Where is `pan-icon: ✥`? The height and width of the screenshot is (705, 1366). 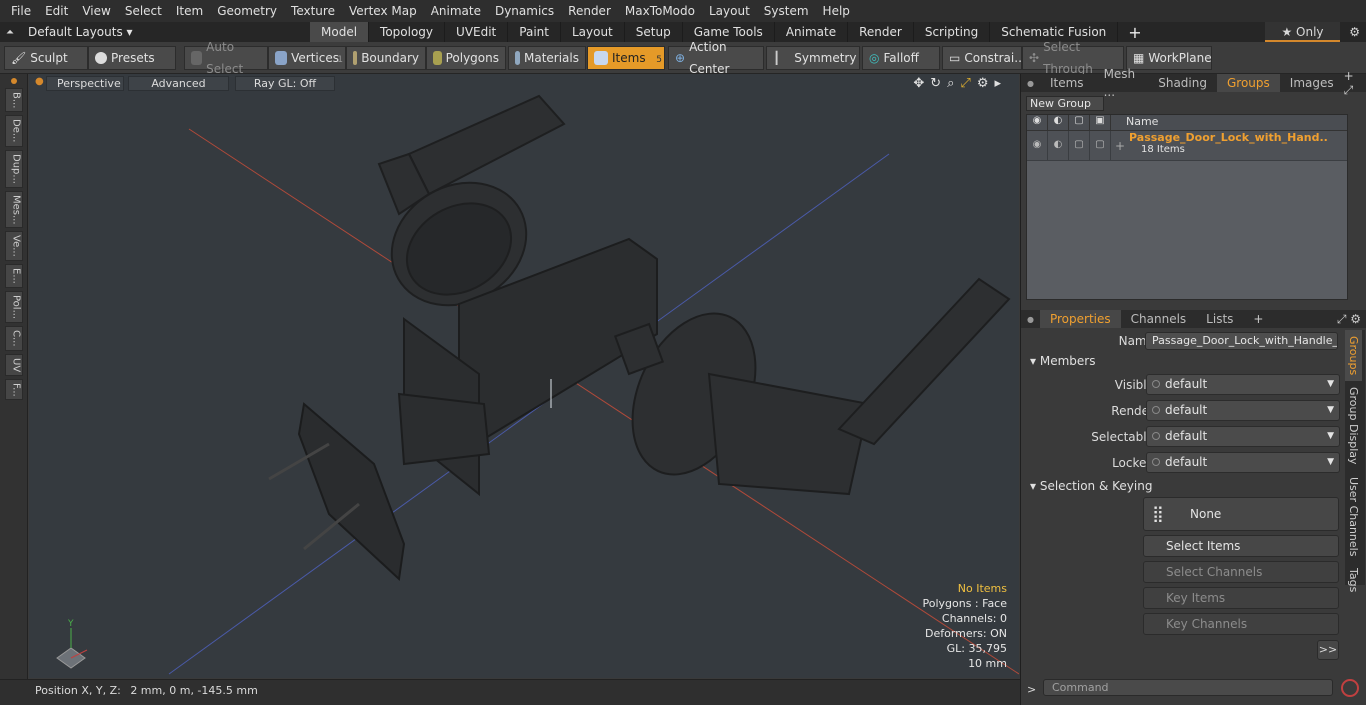 pan-icon: ✥ is located at coordinates (918, 83).